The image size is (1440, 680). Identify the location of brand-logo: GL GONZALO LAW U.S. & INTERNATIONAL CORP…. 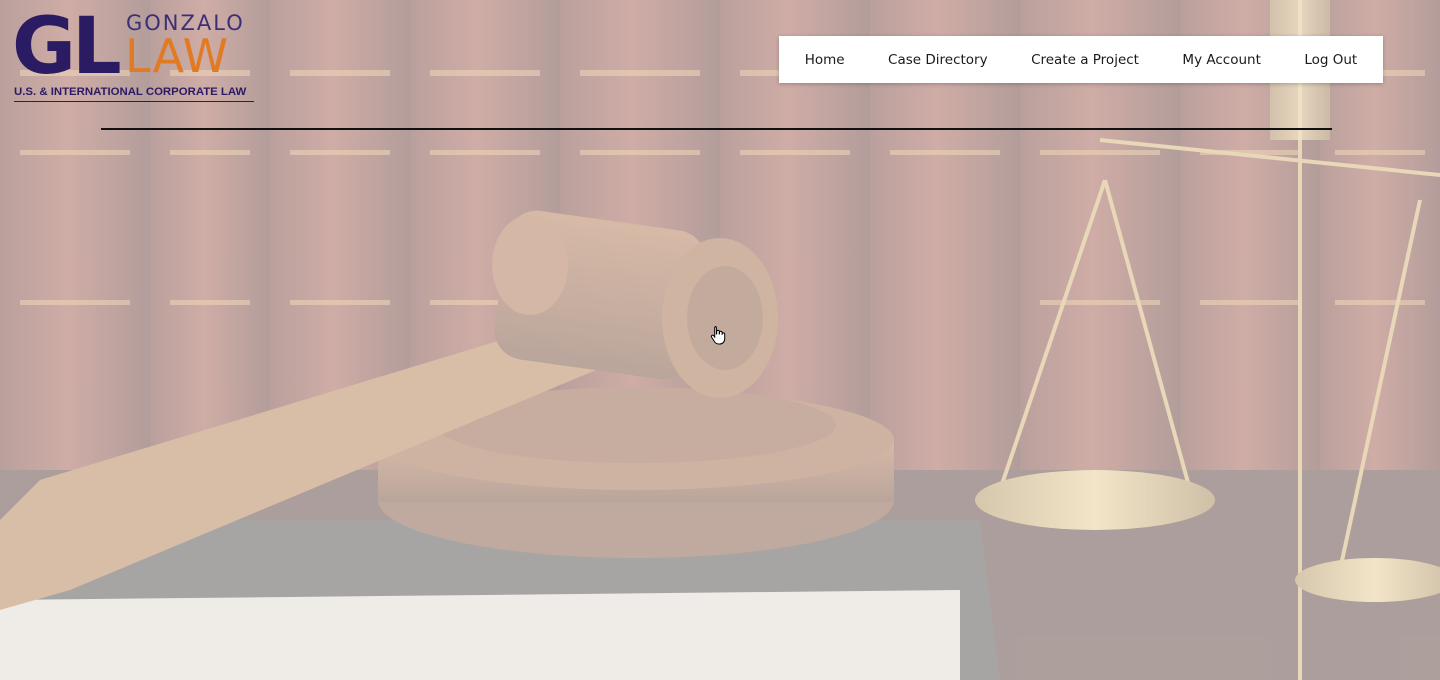
(134, 56).